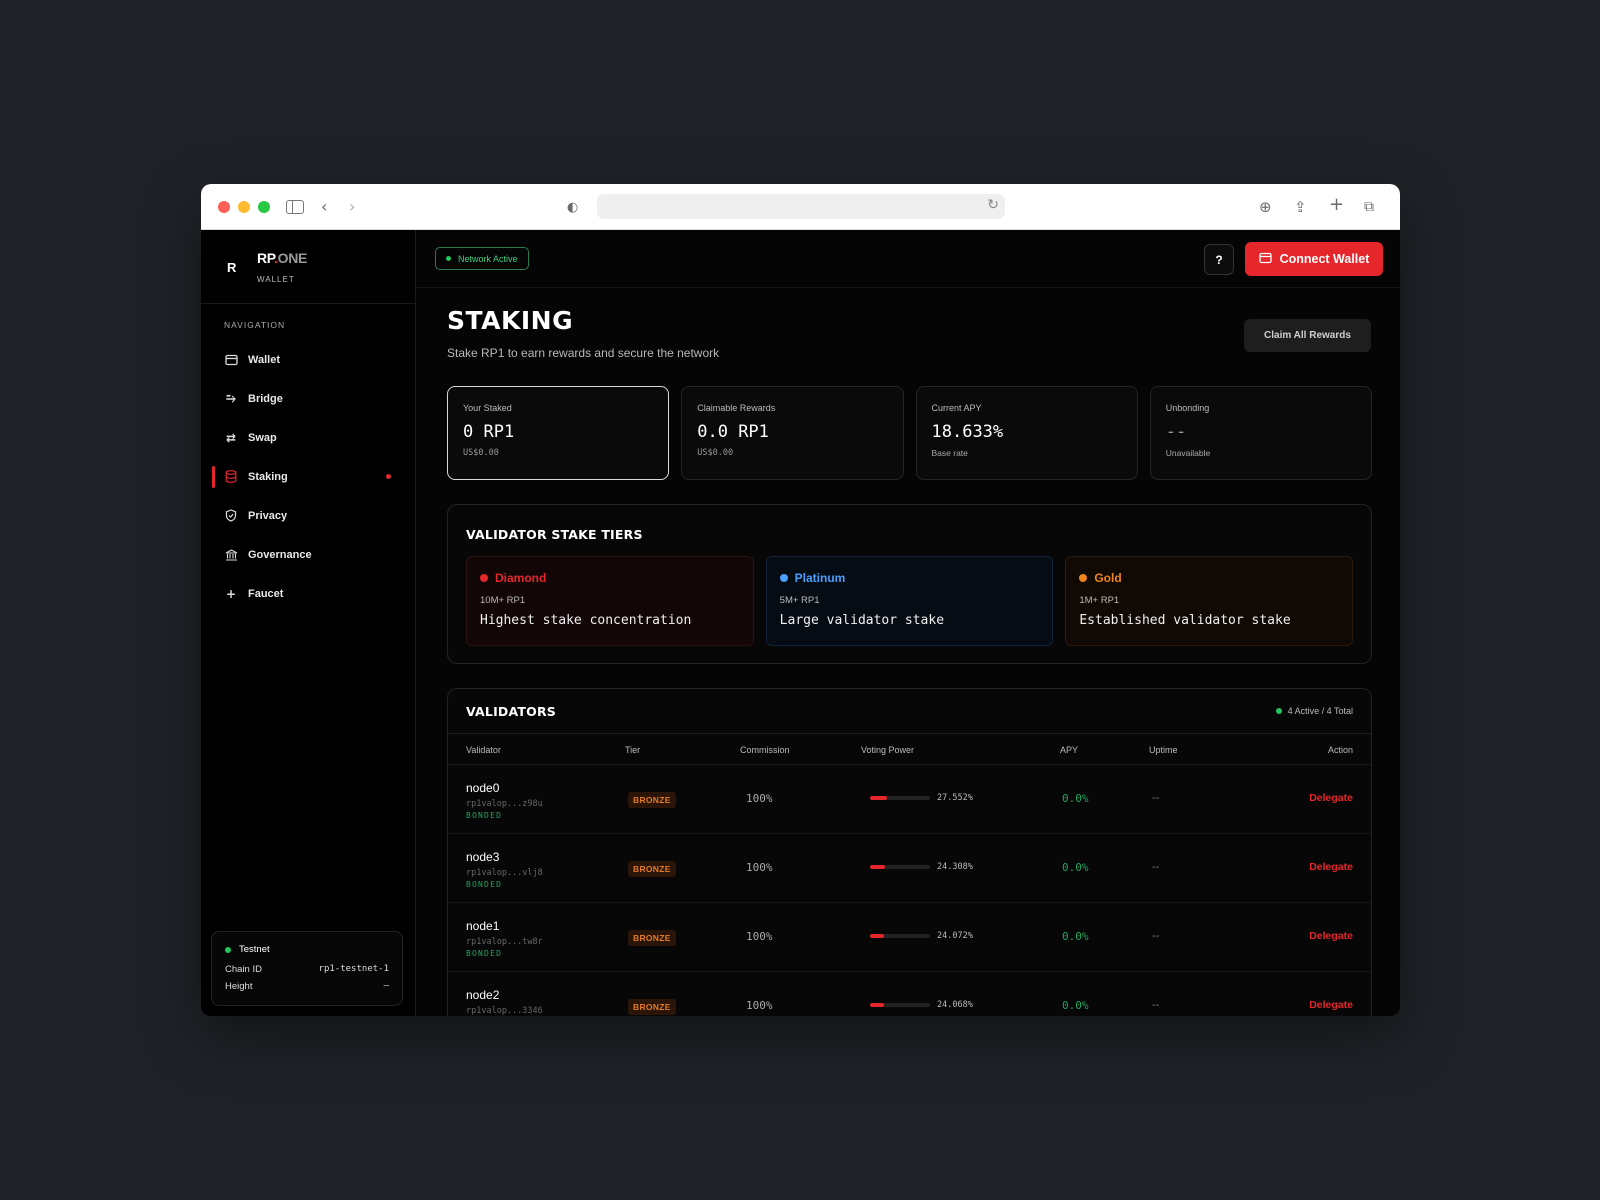 This screenshot has height=1200, width=1600. I want to click on stat-note: Base rate, so click(949, 453).